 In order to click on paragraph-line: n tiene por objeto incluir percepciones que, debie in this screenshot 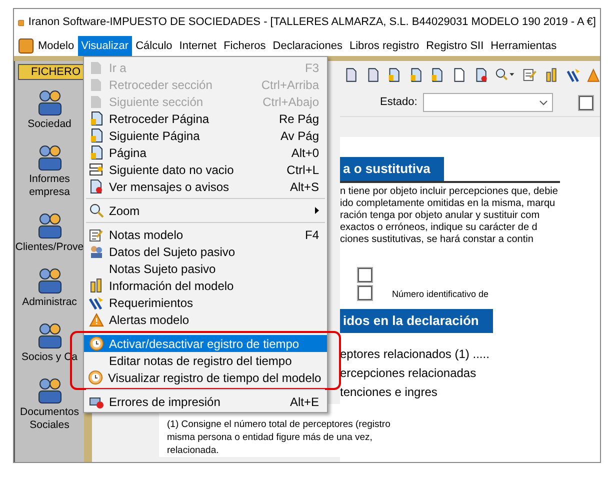, I will do `click(449, 192)`.